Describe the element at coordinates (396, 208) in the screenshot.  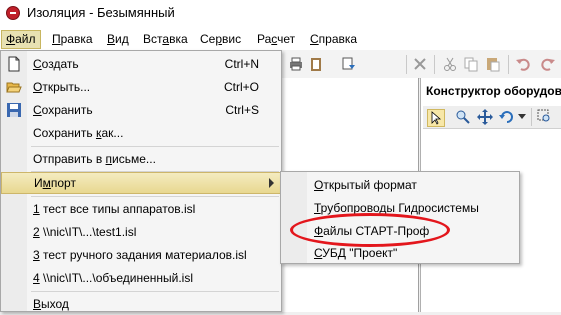
I see `import-hydrosystem-pipelines: Трубопроводы Гидросистемы` at that location.